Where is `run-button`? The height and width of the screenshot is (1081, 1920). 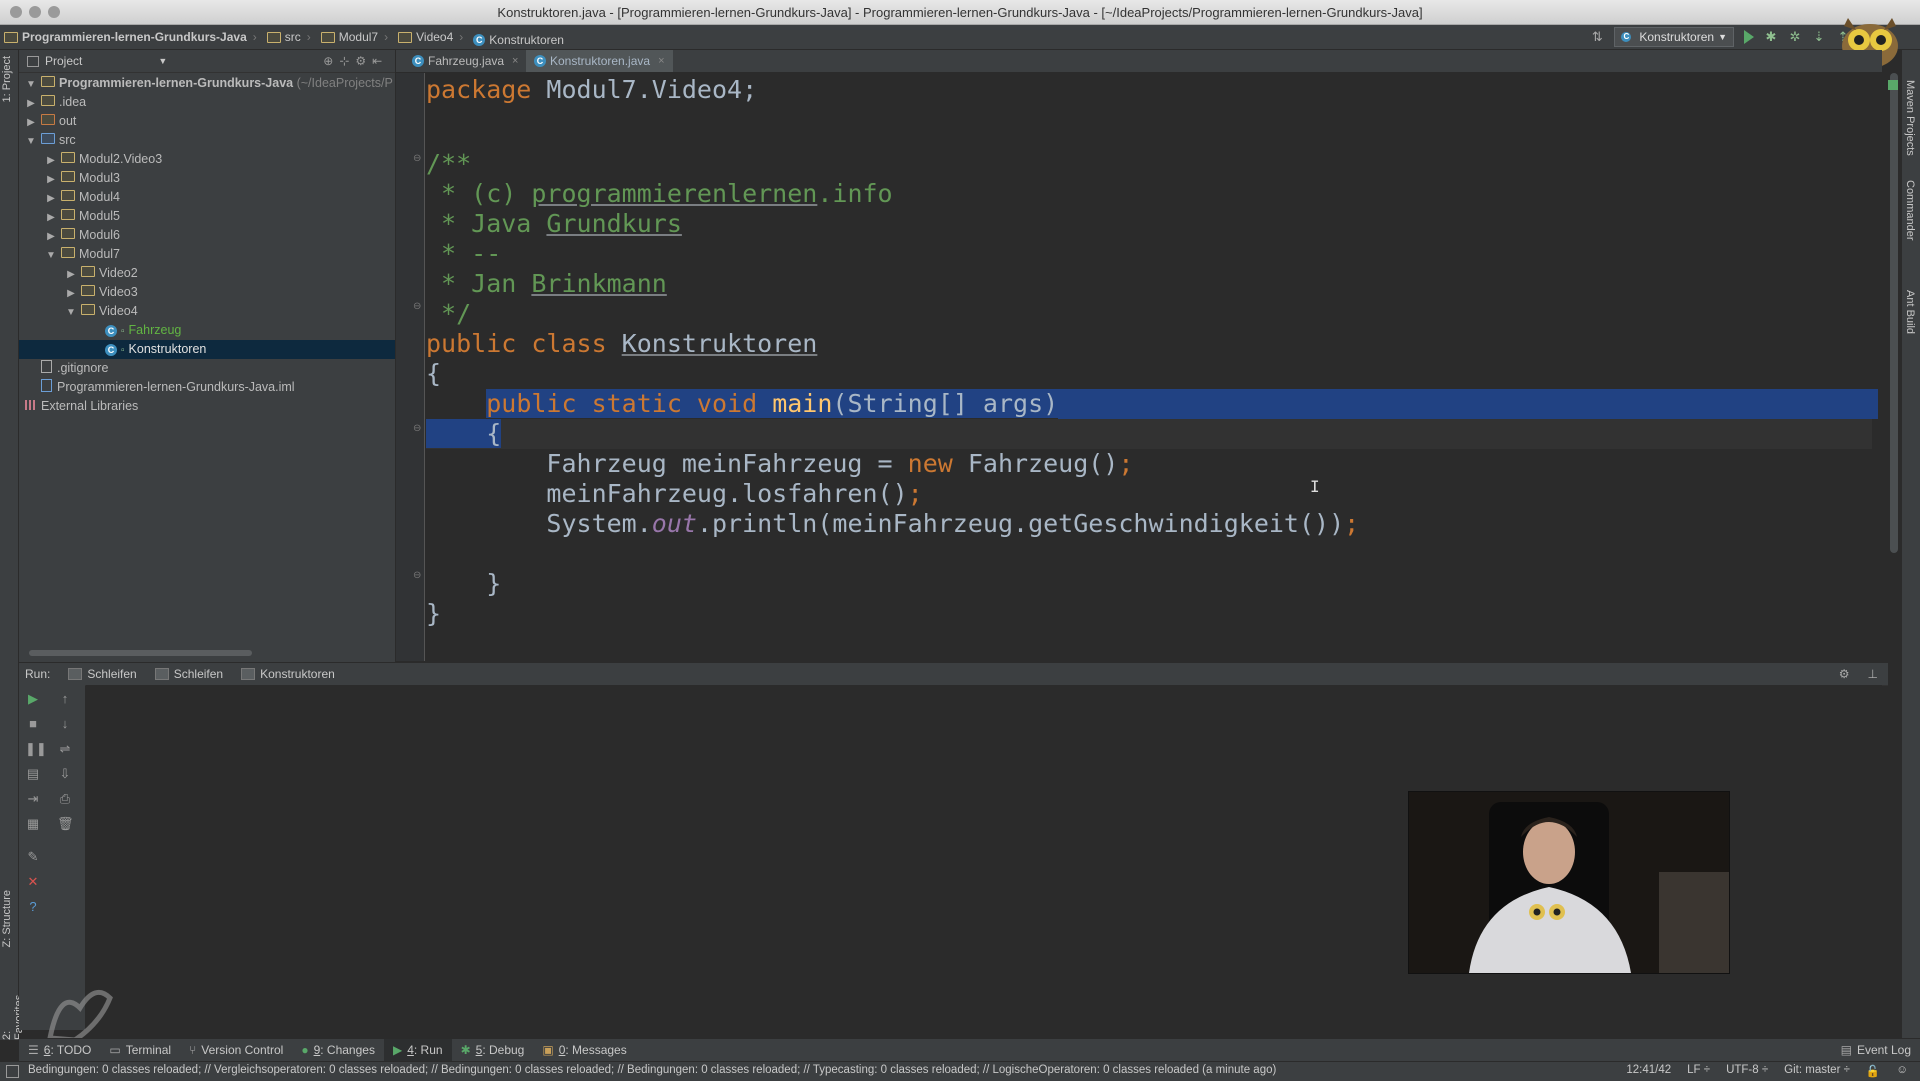 run-button is located at coordinates (1749, 37).